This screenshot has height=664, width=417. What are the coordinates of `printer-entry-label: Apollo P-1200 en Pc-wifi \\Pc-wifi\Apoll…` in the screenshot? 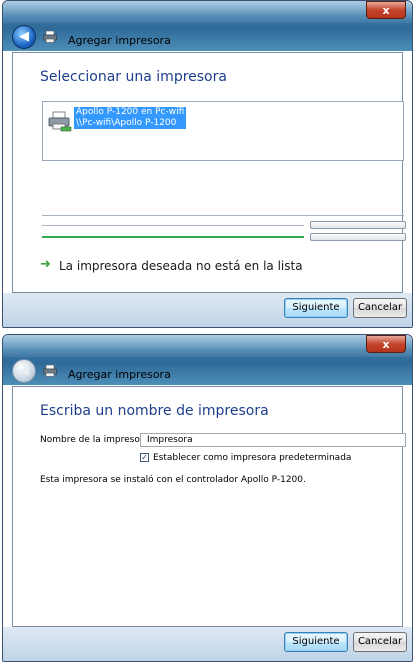 It's located at (130, 118).